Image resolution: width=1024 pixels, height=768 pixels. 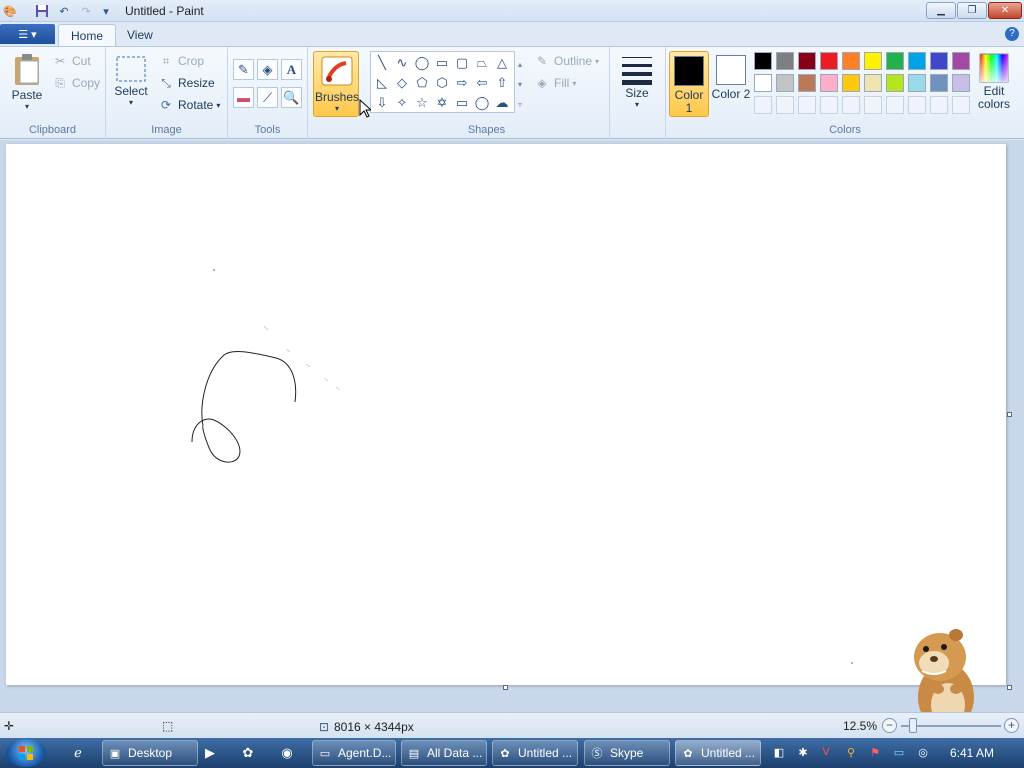 I want to click on media-player-icon: ▶, so click(x=210, y=753).